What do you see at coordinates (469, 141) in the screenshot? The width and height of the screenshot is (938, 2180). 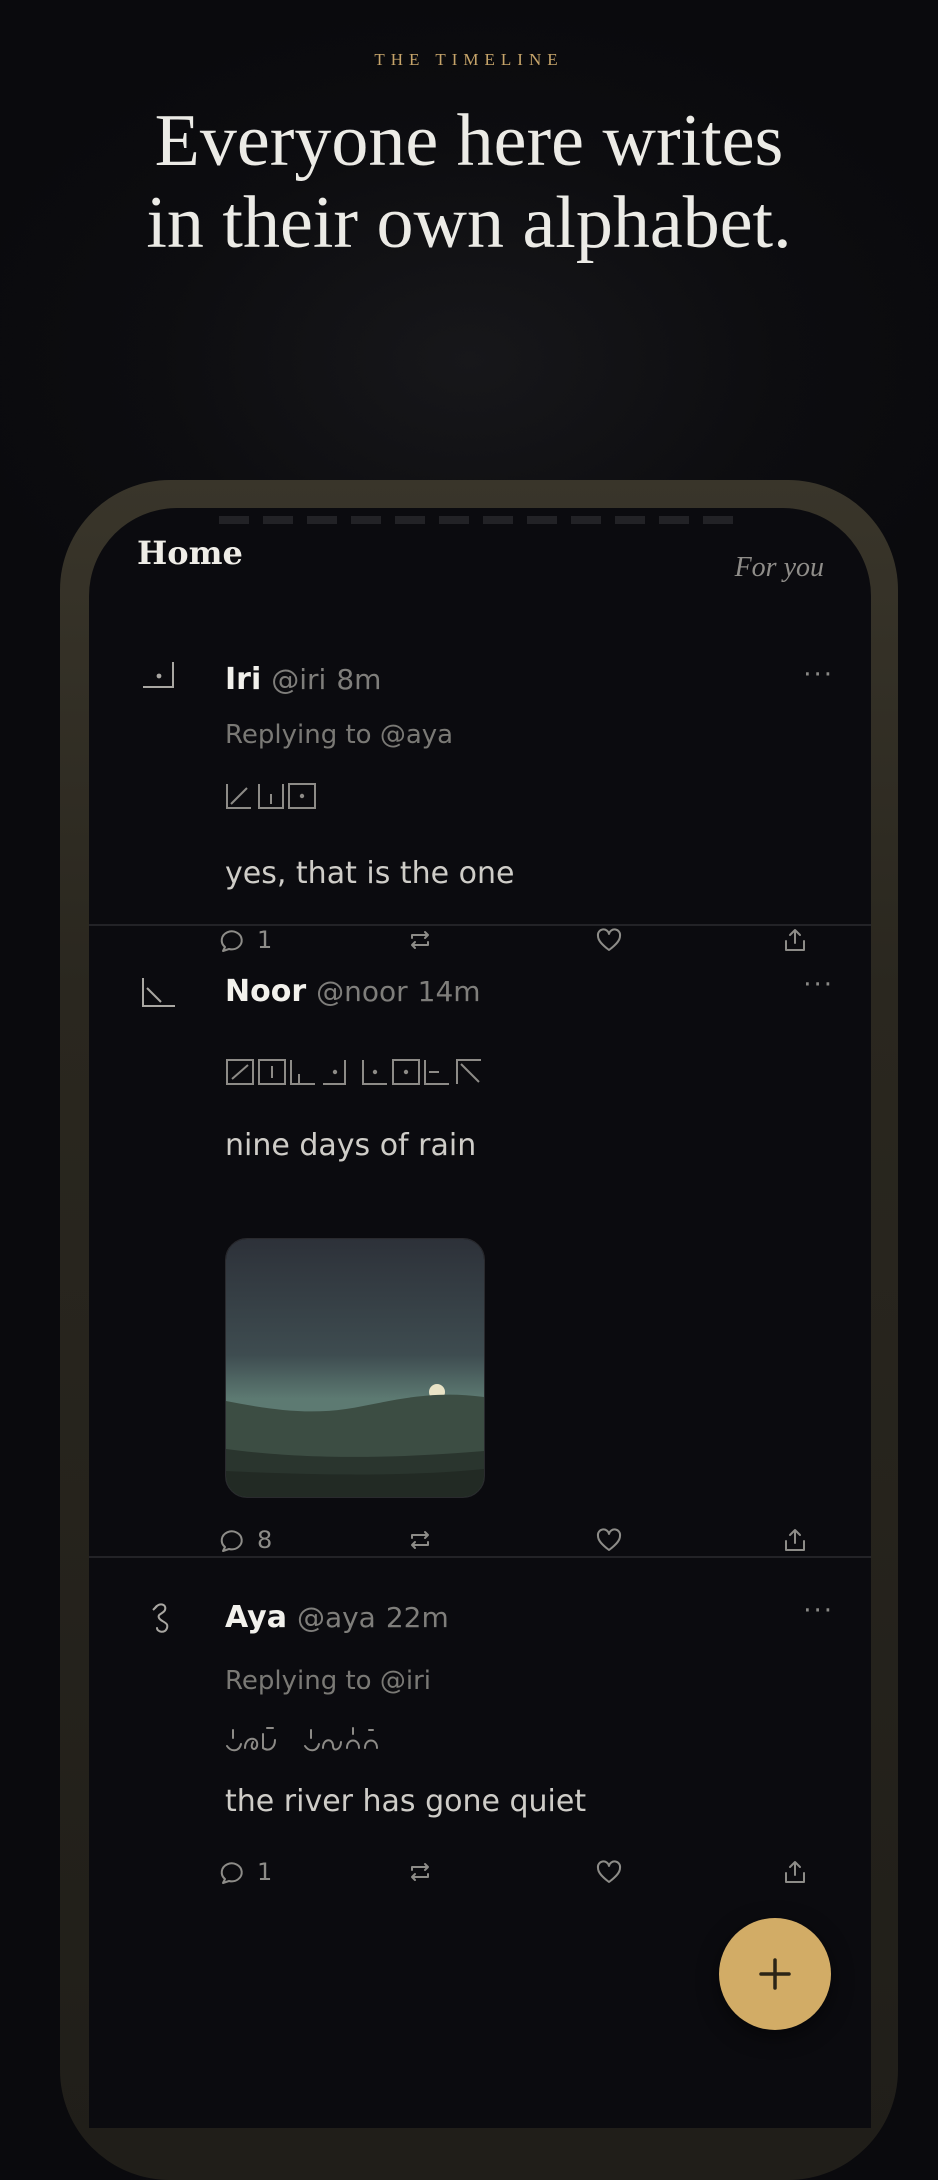 I see `headline-line-1: Everyone here writes` at bounding box center [469, 141].